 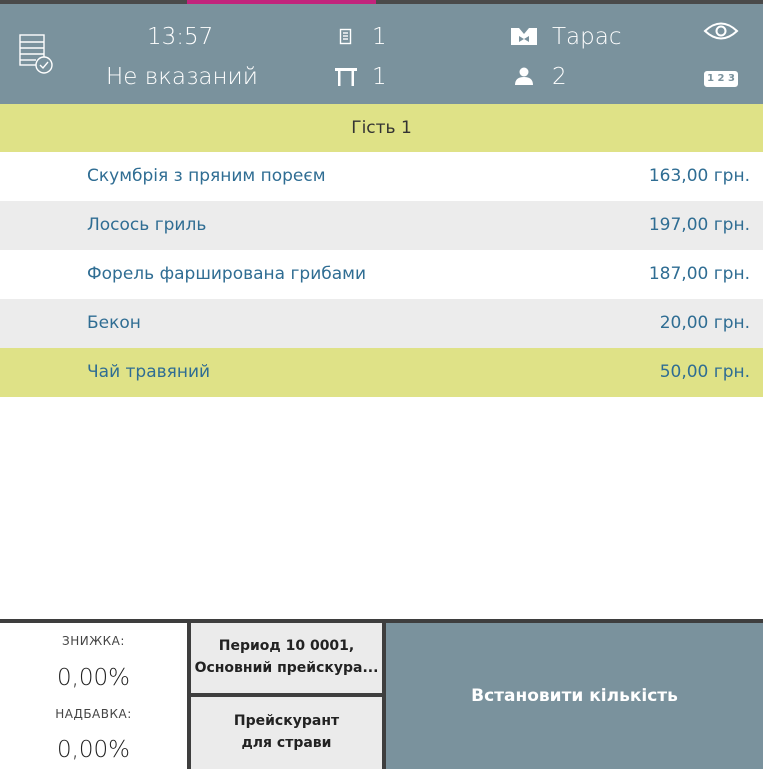 I want to click on markup-label: НАДБАВКА:, so click(x=93, y=714).